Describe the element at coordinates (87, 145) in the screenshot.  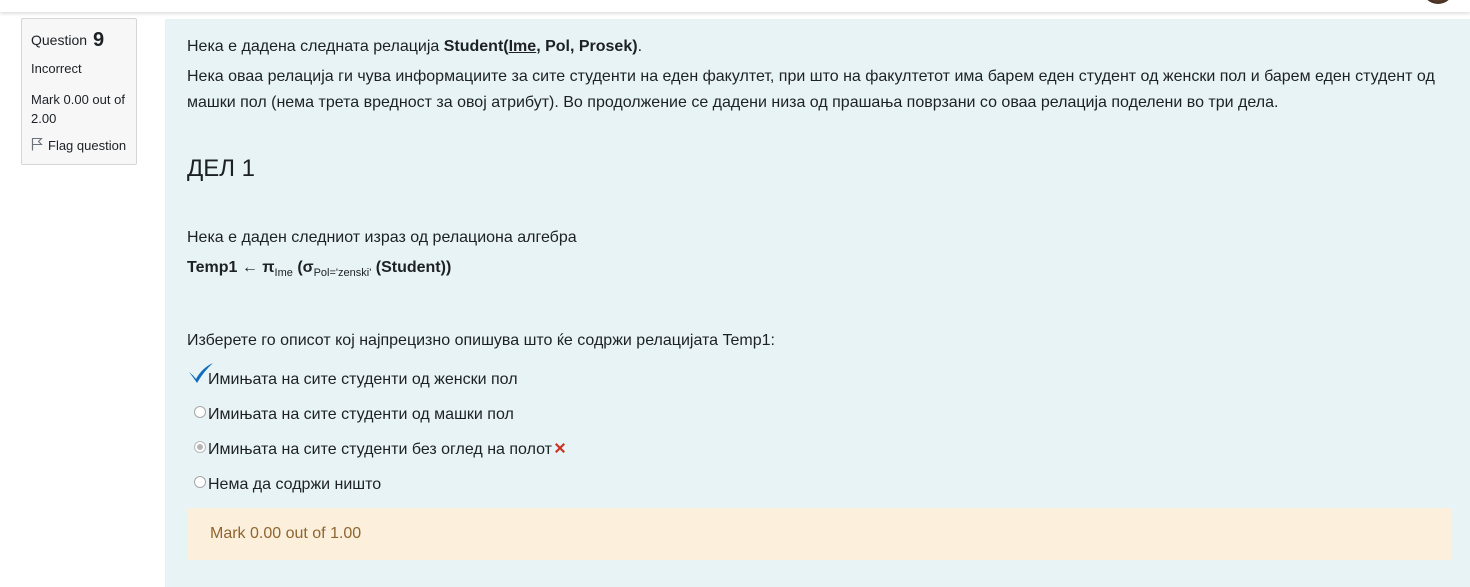
I see `flag-question-label: Flag question` at that location.